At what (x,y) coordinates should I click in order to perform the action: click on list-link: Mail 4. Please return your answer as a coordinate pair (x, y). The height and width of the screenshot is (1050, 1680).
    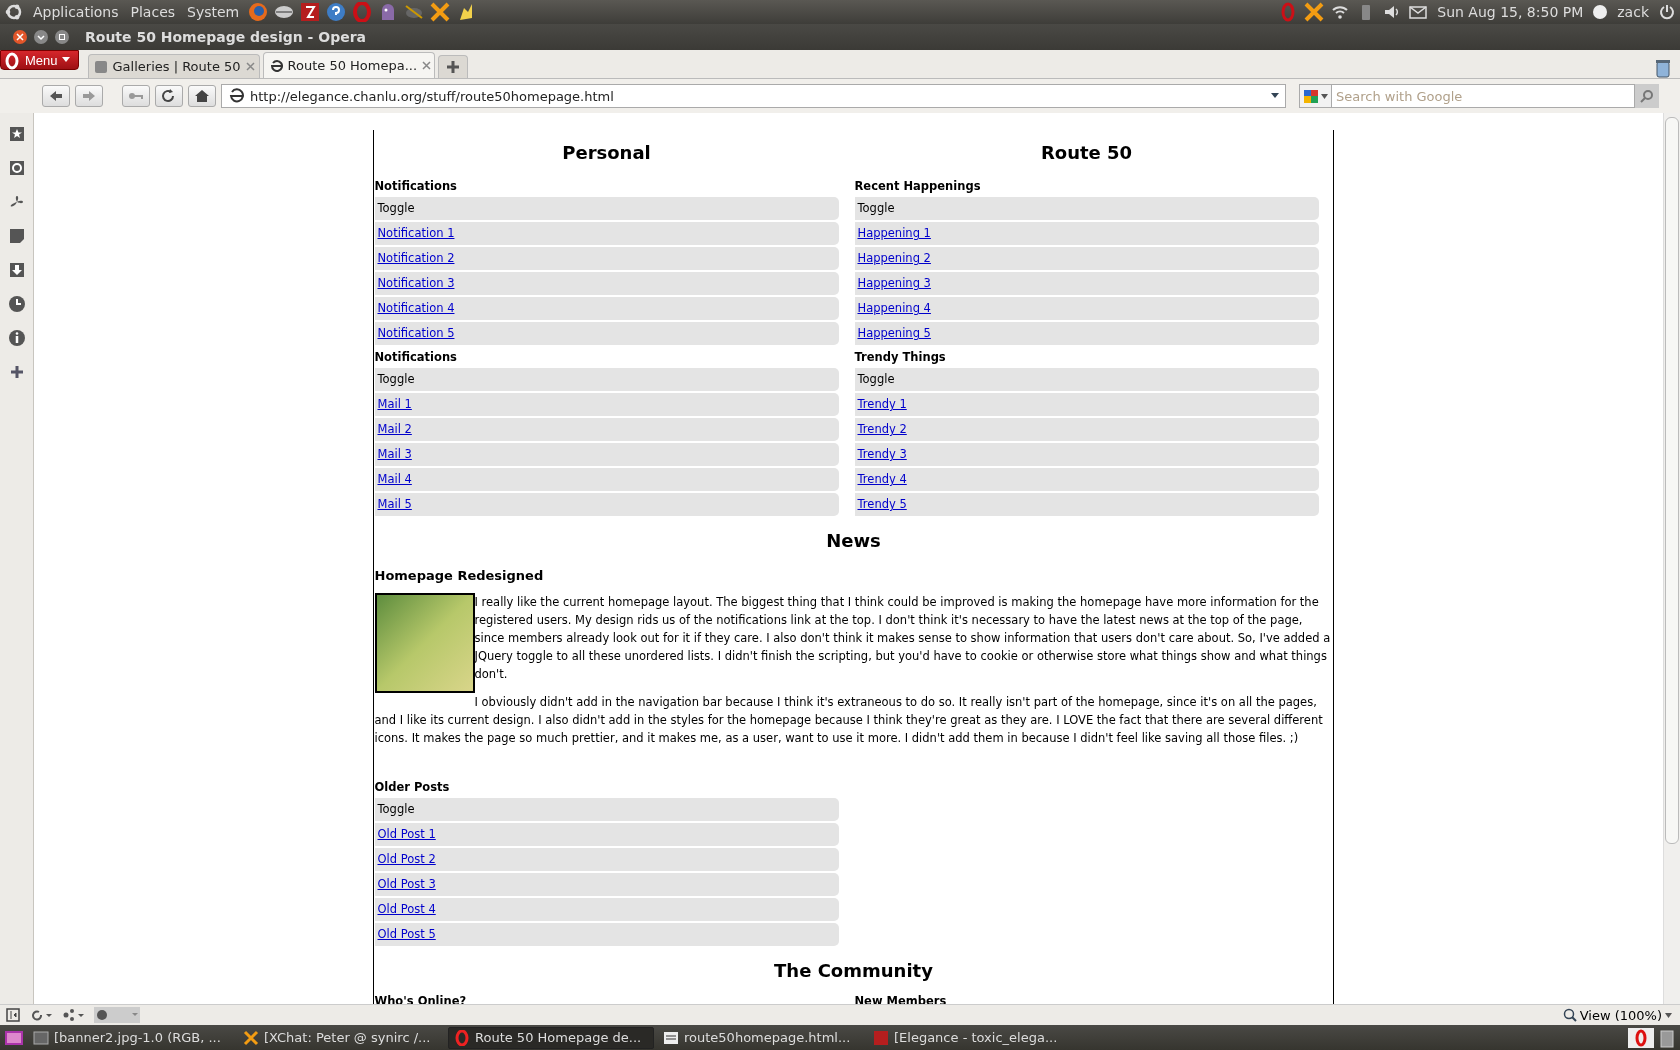
    Looking at the image, I should click on (394, 479).